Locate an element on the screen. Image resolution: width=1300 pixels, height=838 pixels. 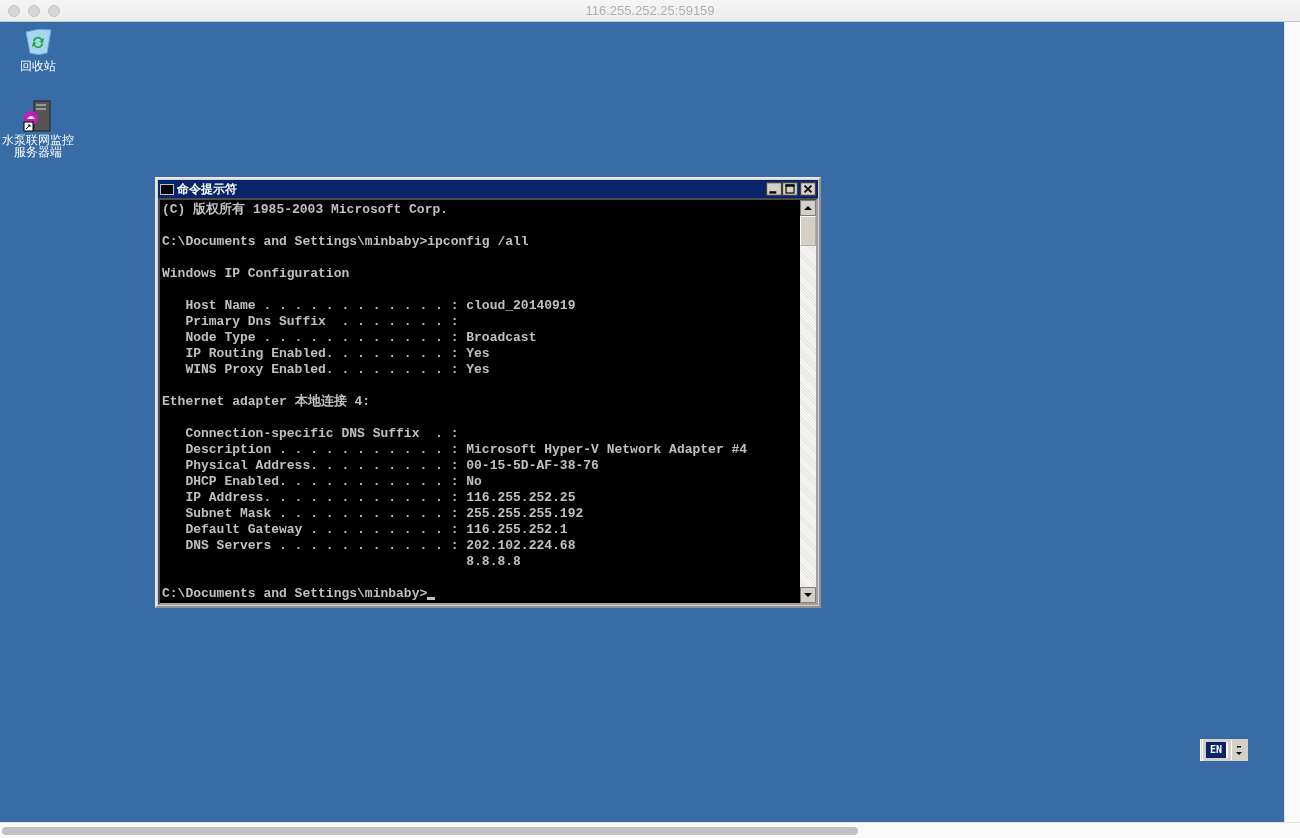
language-bar: EN is located at coordinates (1224, 750).